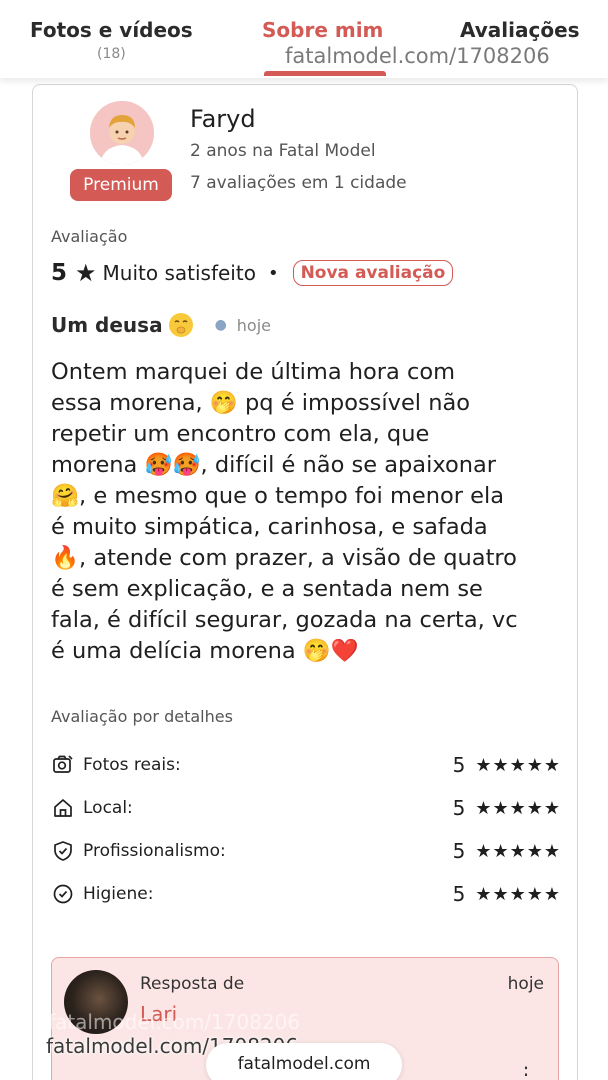 The width and height of the screenshot is (608, 1080). What do you see at coordinates (269, 527) in the screenshot?
I see `review-line: é muito simpática, carinhosa, e safada` at bounding box center [269, 527].